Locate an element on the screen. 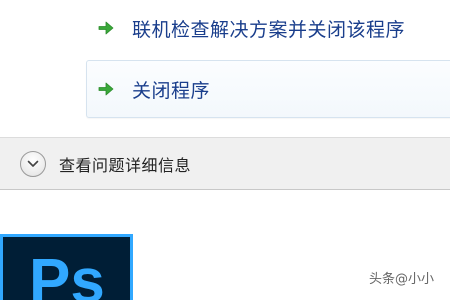  check-online-close-option: 联机检查解决方案并关闭该程序 is located at coordinates (268, 28).